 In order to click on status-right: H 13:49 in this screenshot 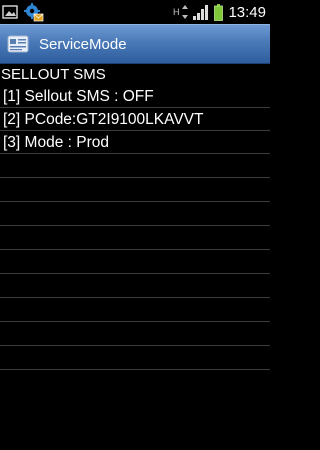, I will do `click(219, 12)`.